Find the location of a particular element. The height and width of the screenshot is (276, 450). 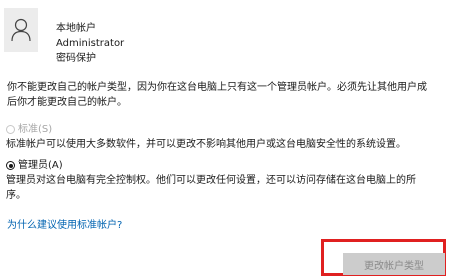

admin-radio is located at coordinates (10, 165).